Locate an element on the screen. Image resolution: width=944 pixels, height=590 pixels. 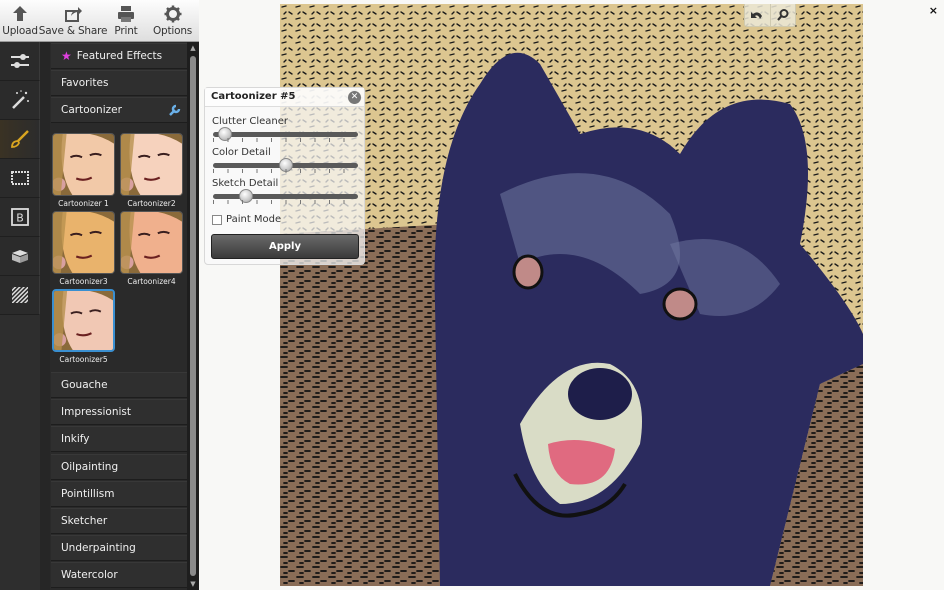
clutter-cleaner-ticks is located at coordinates (285, 140).